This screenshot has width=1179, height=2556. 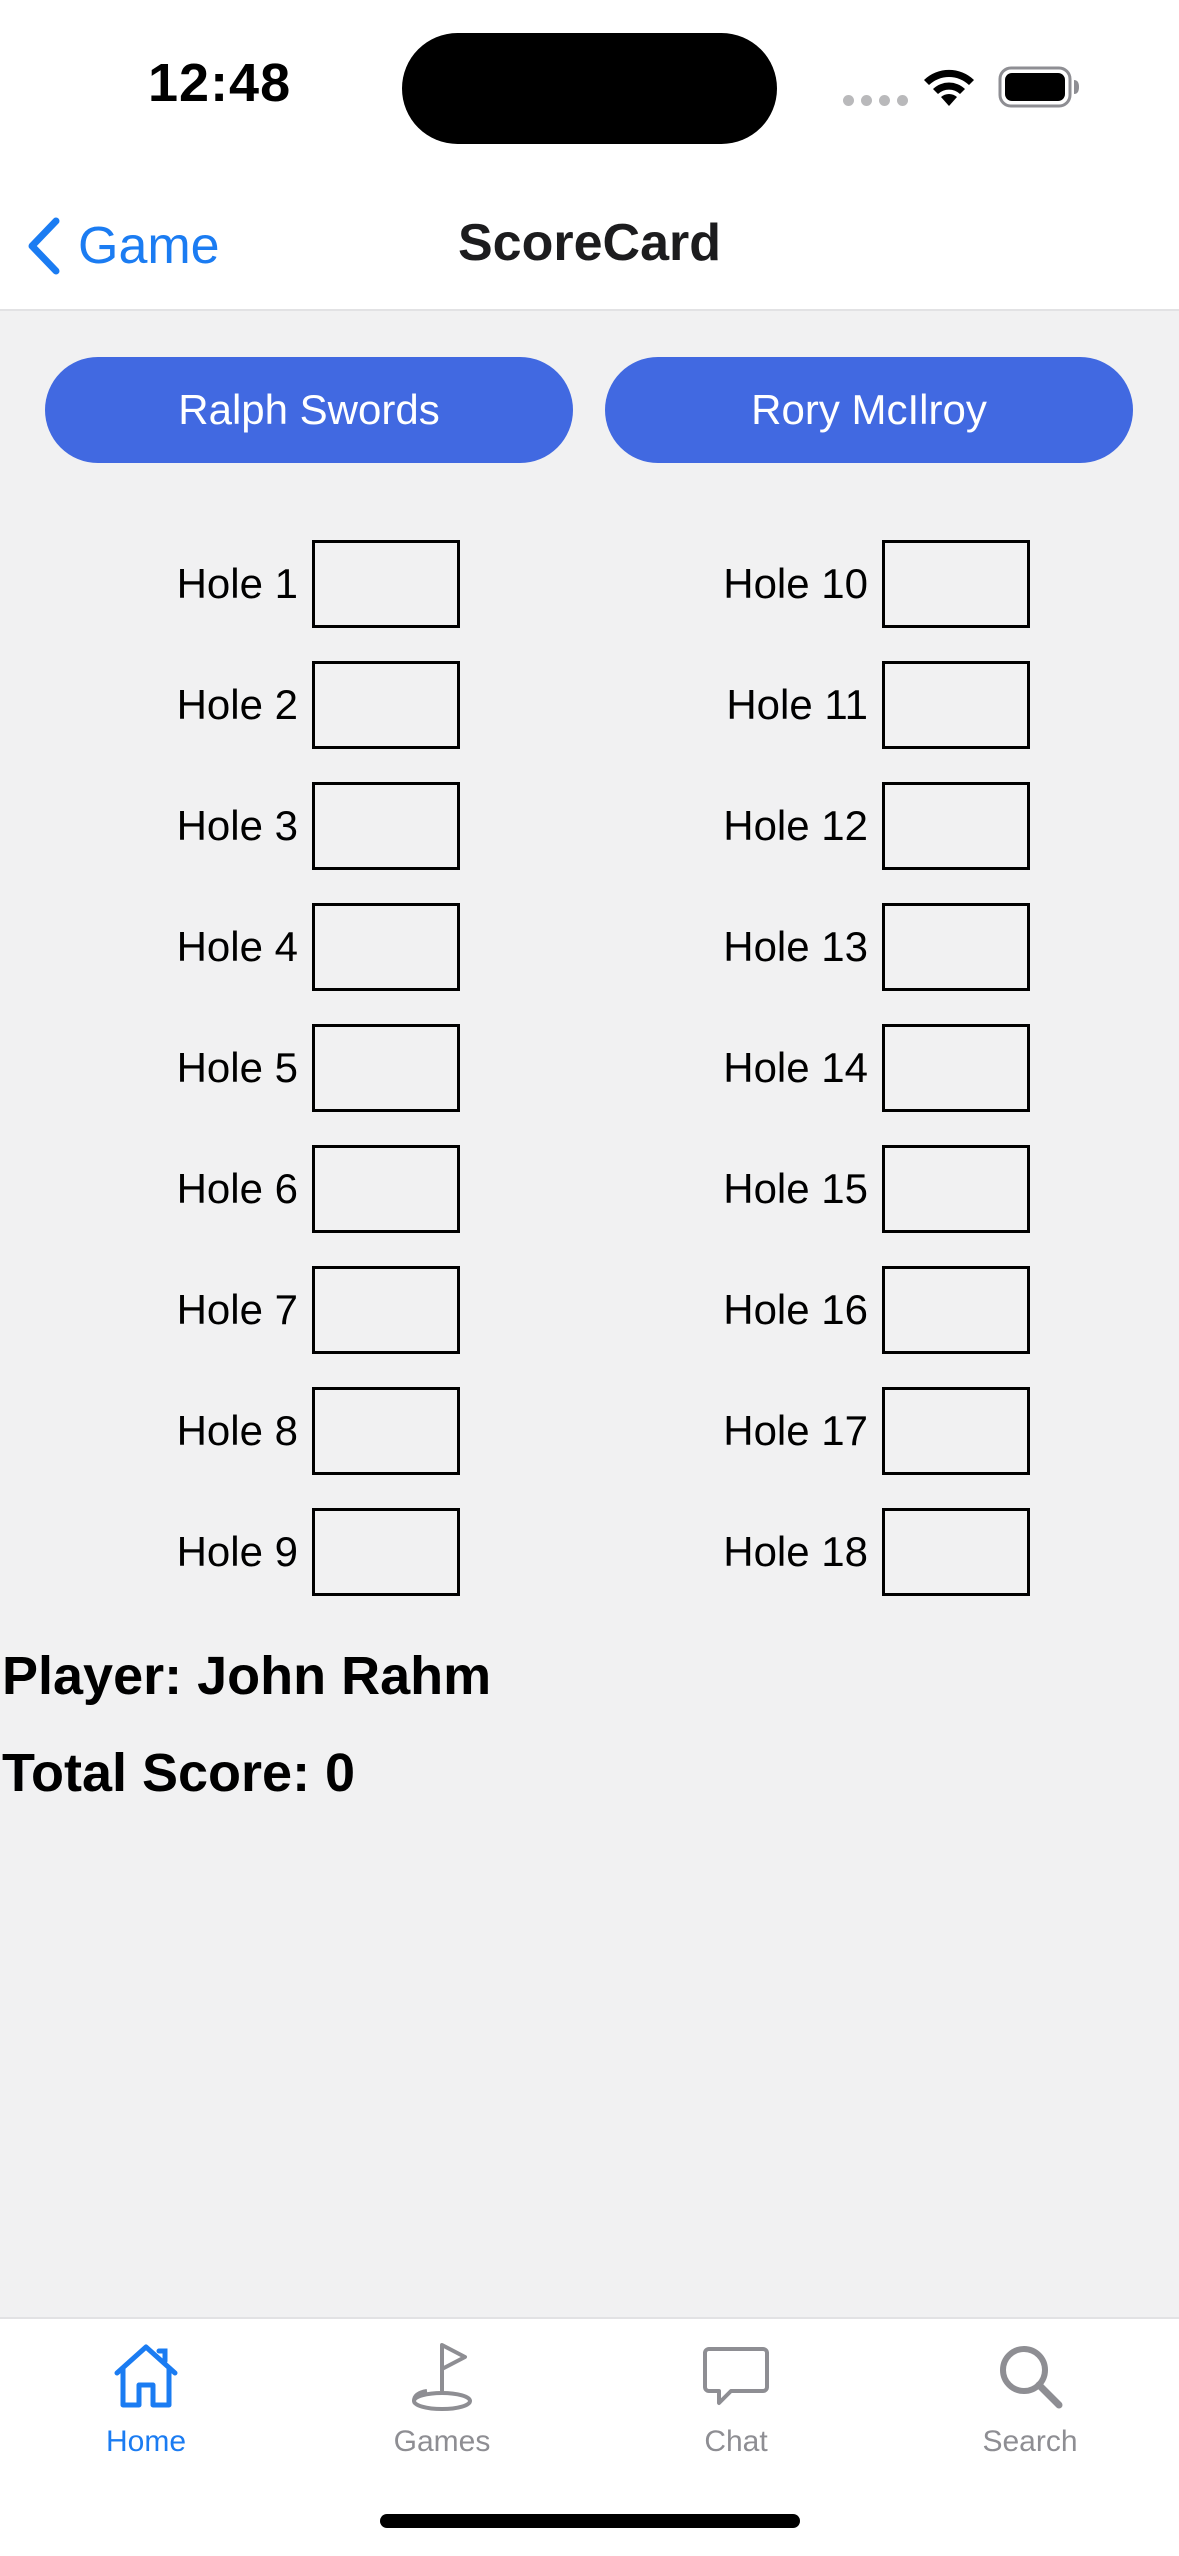 What do you see at coordinates (956, 826) in the screenshot?
I see `hole-12-score-input` at bounding box center [956, 826].